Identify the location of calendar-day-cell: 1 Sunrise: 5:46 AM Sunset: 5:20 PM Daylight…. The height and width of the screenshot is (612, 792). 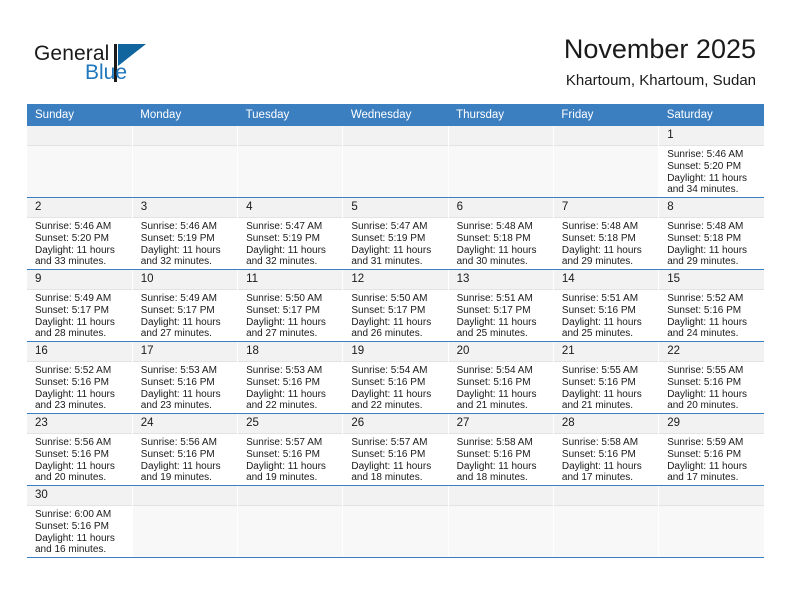
(711, 162).